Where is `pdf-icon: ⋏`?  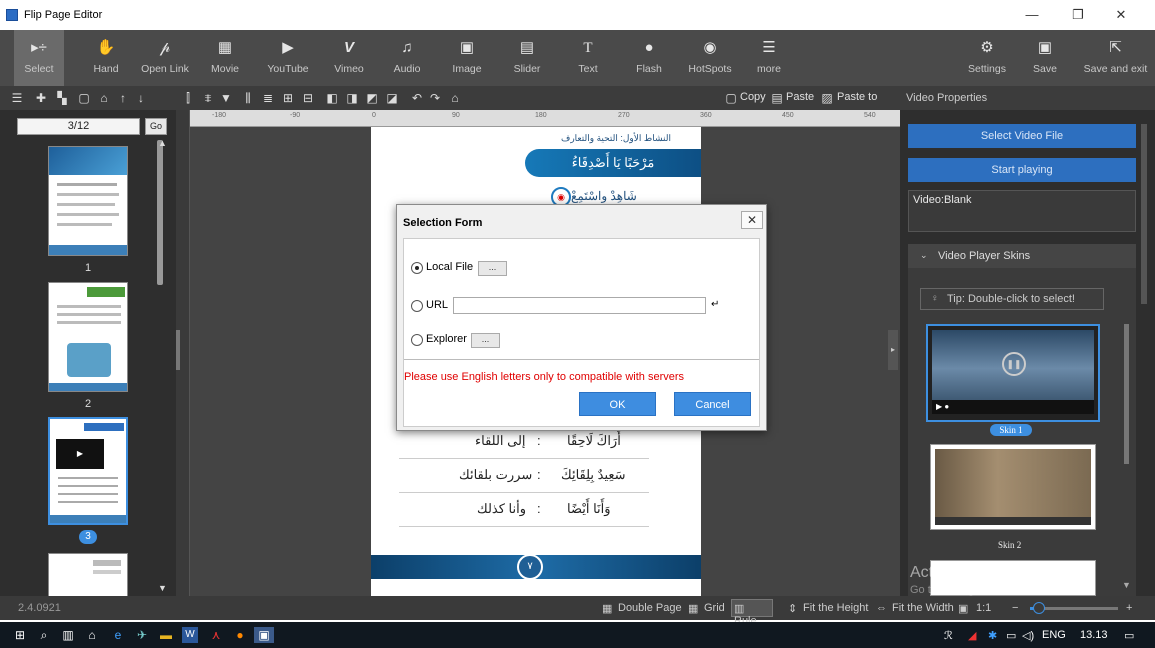
pdf-icon: ⋏ is located at coordinates (216, 635).